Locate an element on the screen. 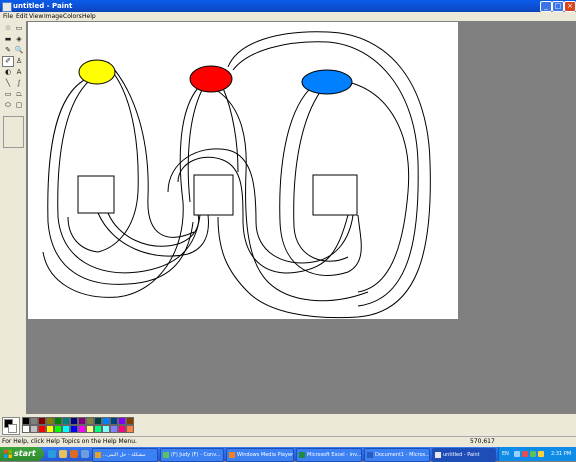  polygon-icon: ⏢ is located at coordinates (19, 94).